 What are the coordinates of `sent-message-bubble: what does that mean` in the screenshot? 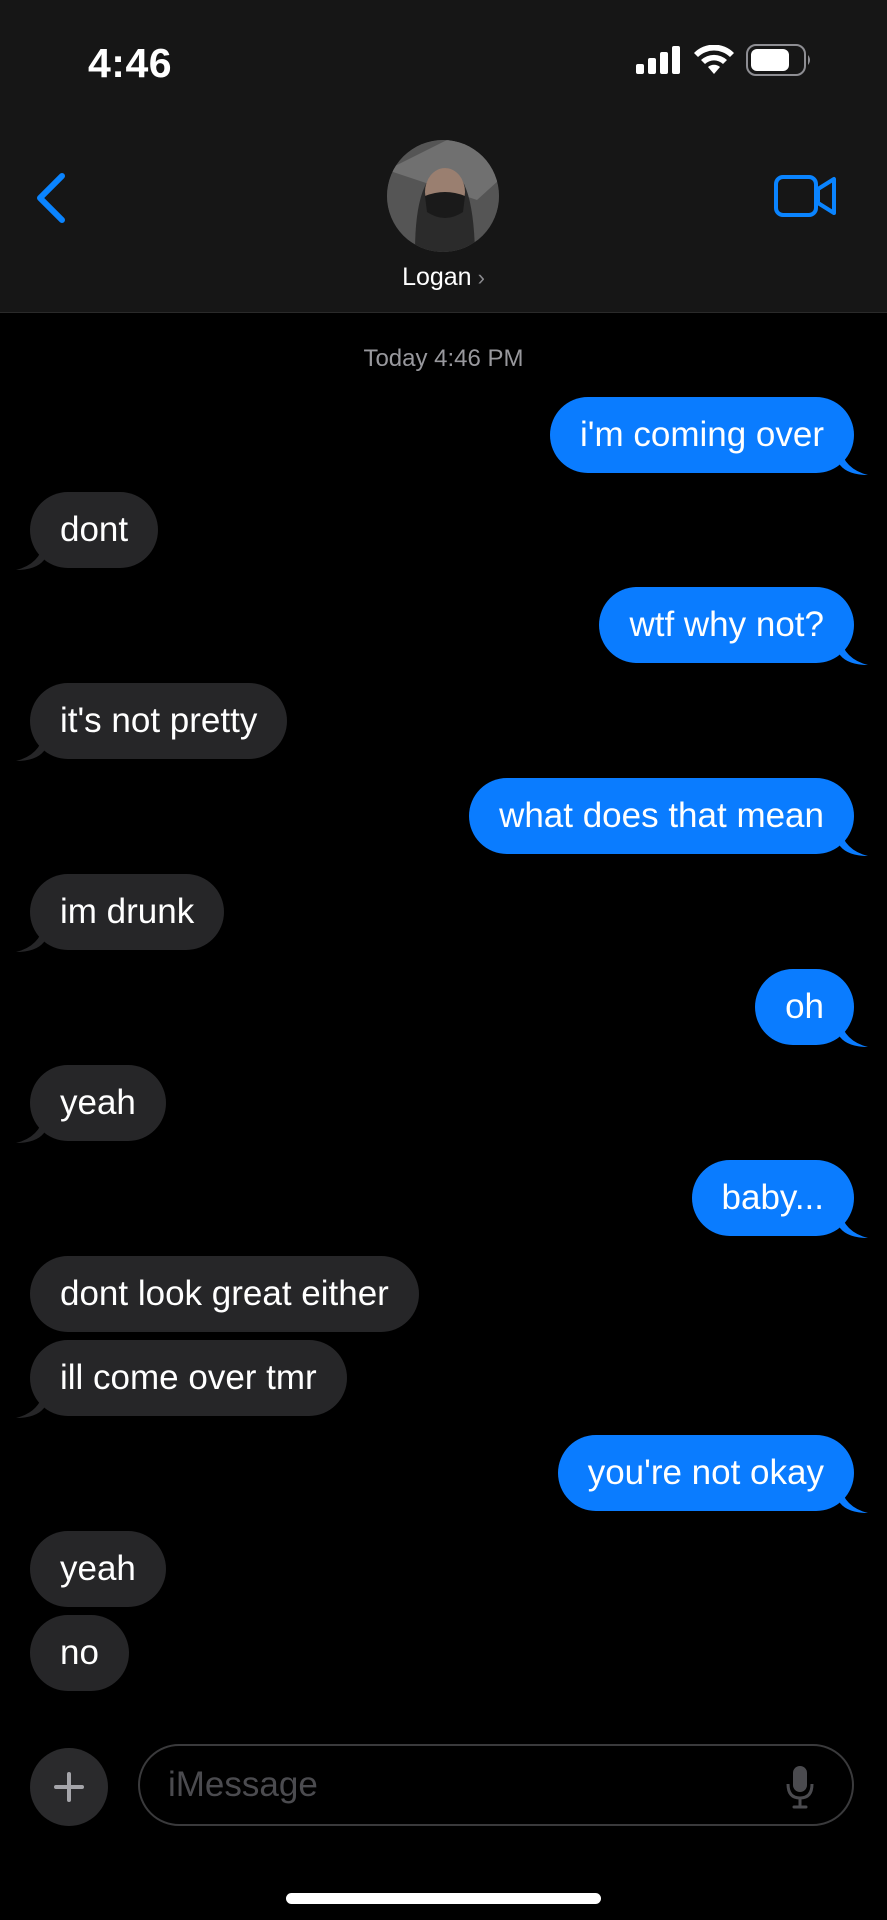 It's located at (668, 817).